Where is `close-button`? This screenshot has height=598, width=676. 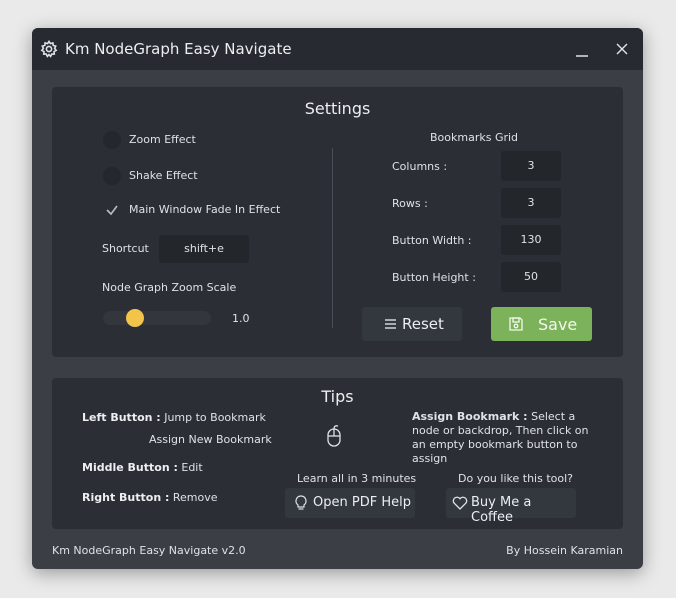
close-button is located at coordinates (622, 49).